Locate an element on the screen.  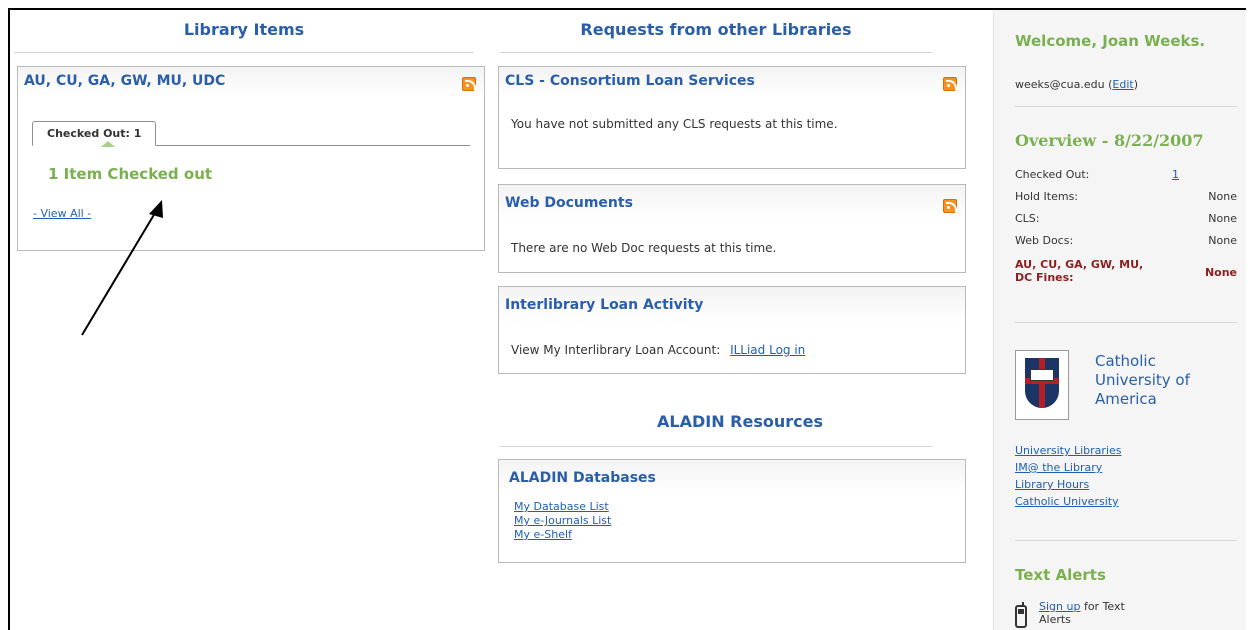
checked-out-count-link: 1 is located at coordinates (1175, 174).